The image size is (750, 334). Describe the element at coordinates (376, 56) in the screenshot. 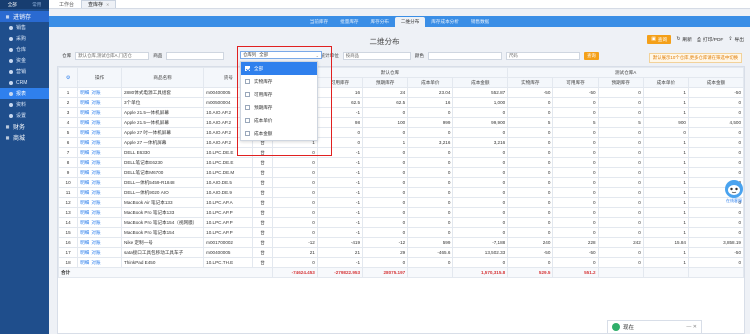

I see `unit-select: 按商品` at that location.